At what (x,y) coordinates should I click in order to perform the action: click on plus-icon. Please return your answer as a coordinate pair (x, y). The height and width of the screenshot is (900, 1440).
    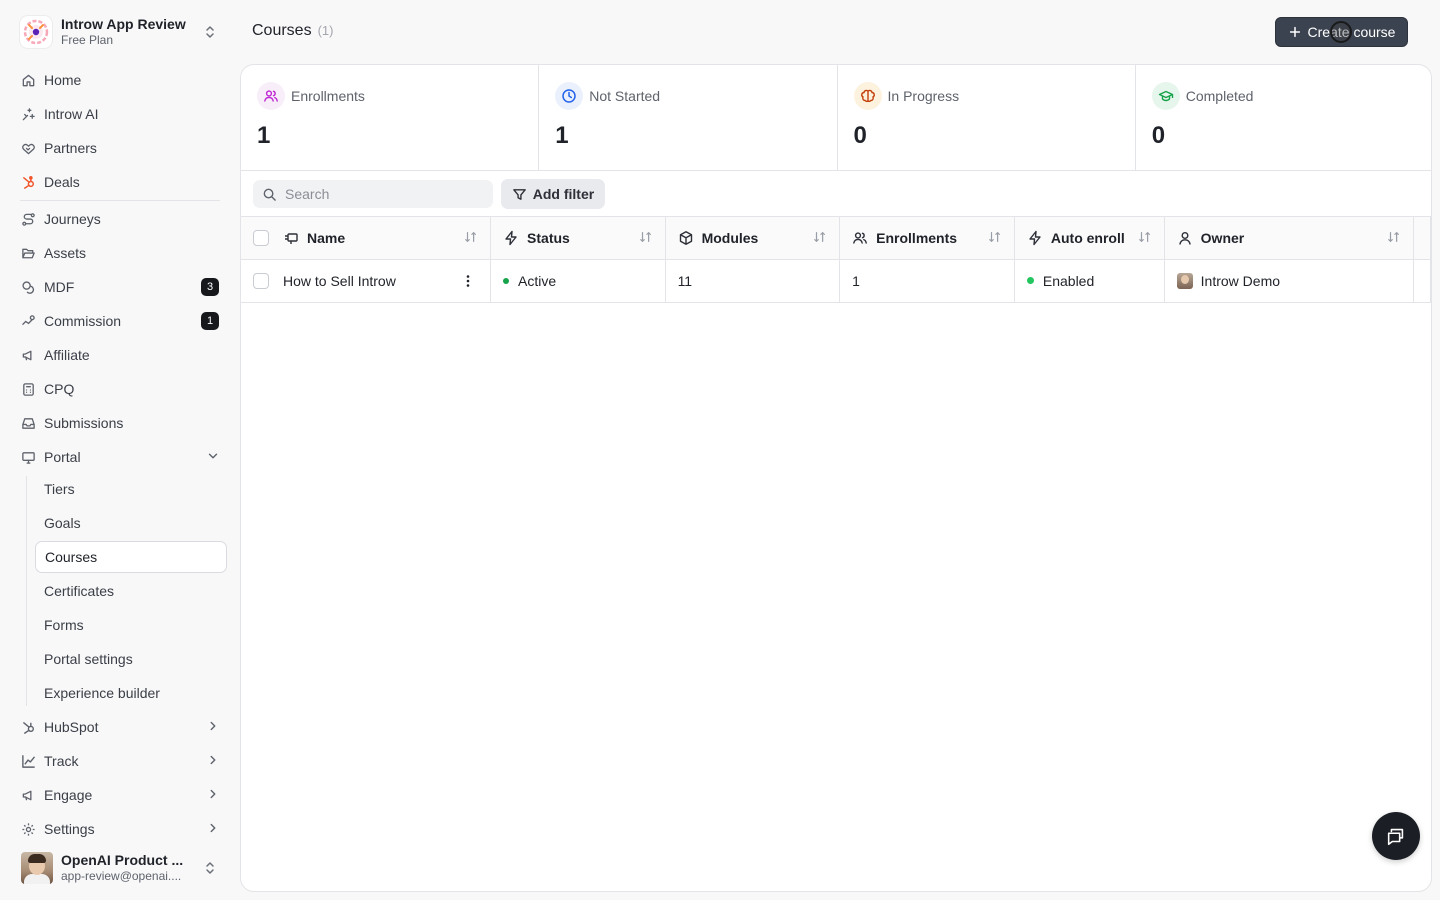
    Looking at the image, I should click on (1295, 32).